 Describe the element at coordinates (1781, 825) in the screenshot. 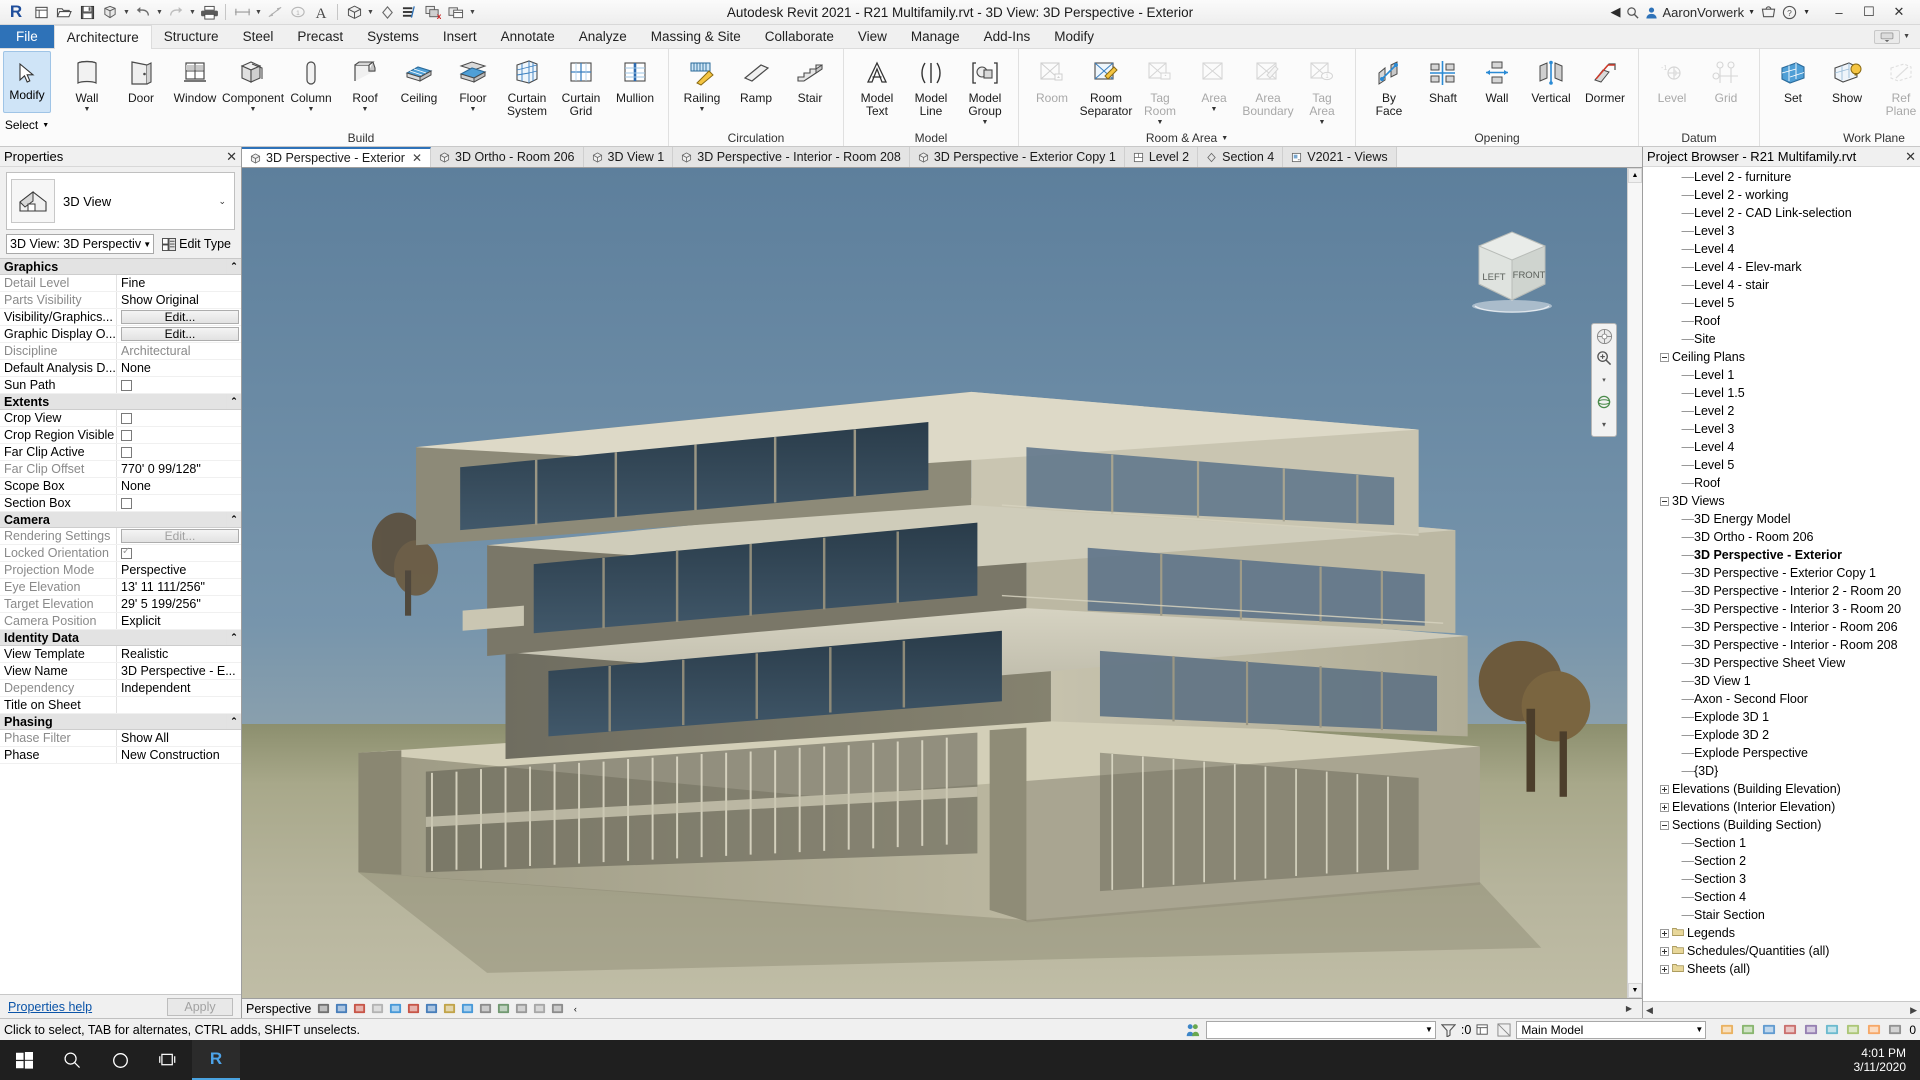

I see `browser-tree-item: Sections (Building Section)` at that location.